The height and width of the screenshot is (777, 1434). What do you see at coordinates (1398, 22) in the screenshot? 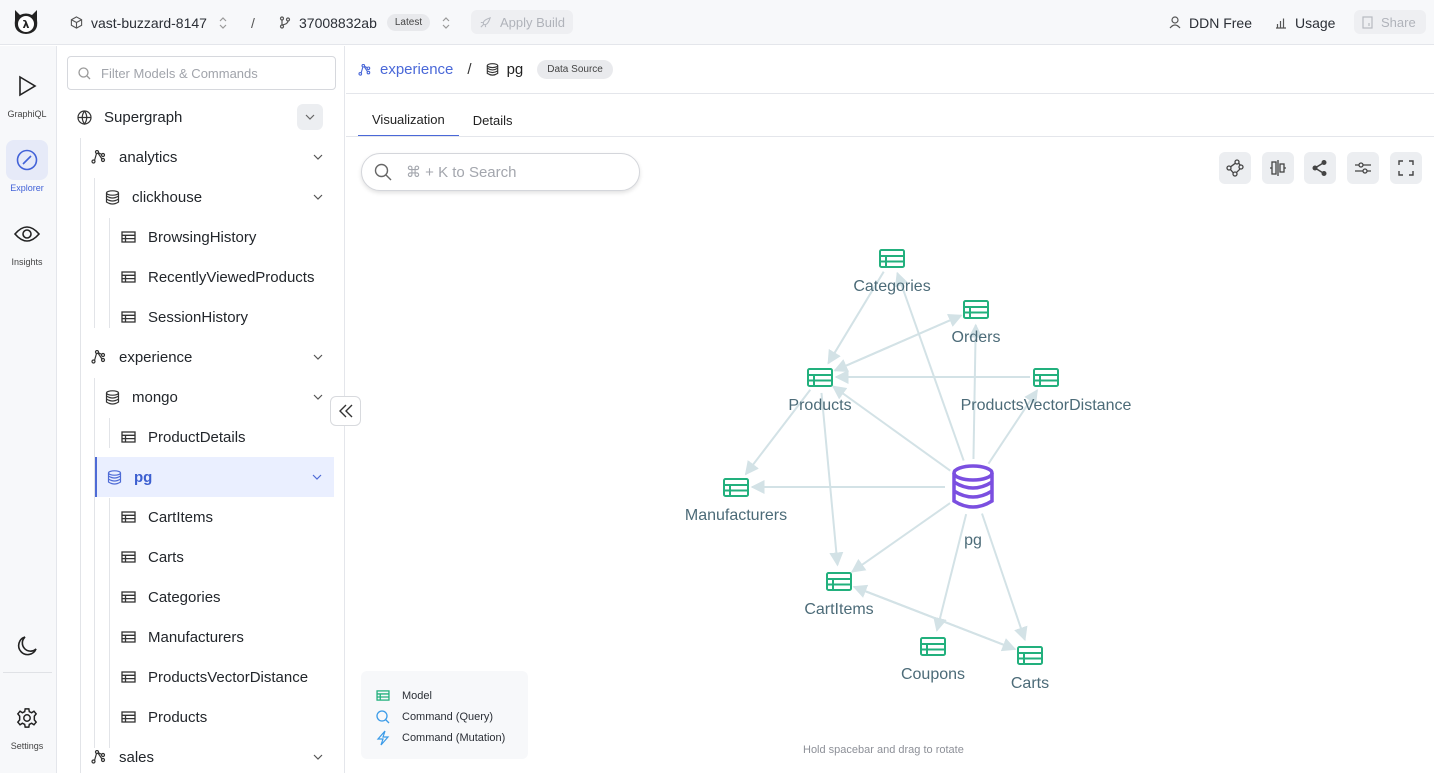
I see `share-label: Share` at bounding box center [1398, 22].